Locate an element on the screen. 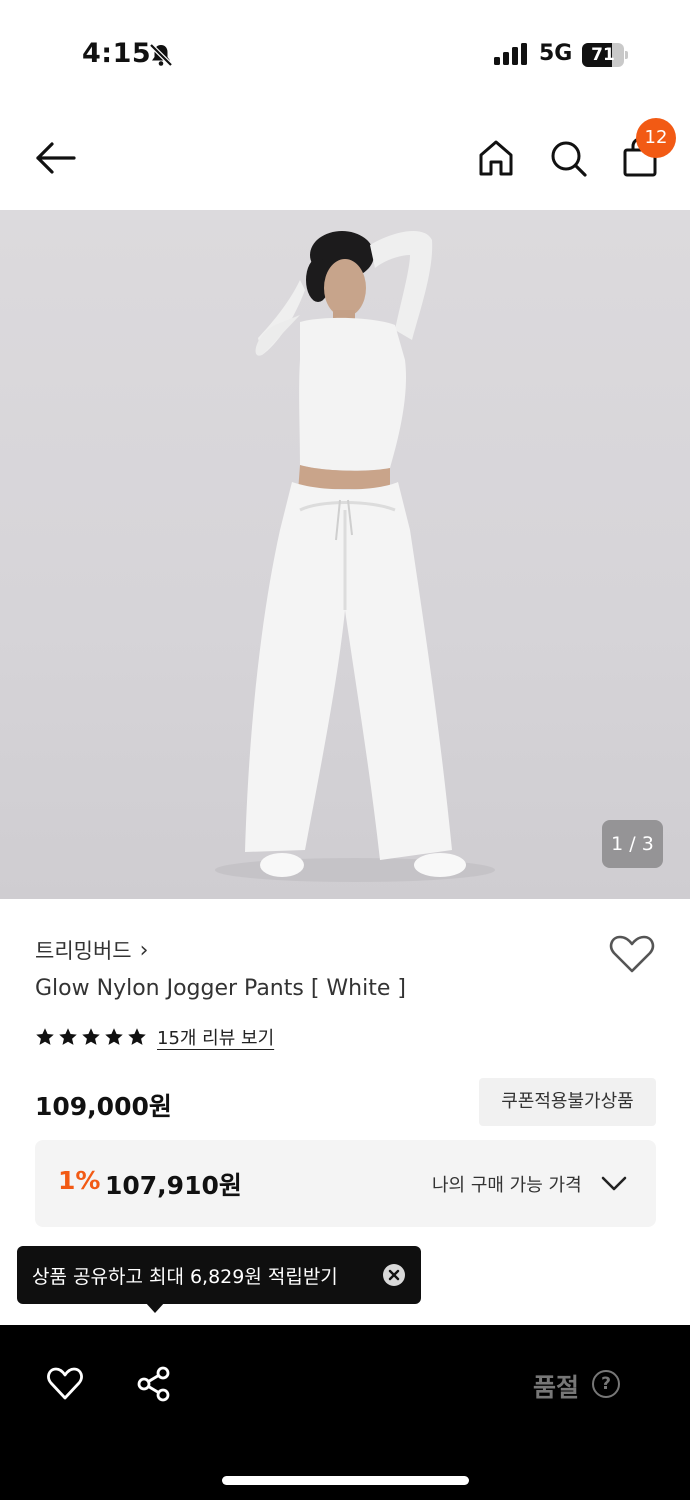  brand-name: 트리밍버드 is located at coordinates (83, 951).